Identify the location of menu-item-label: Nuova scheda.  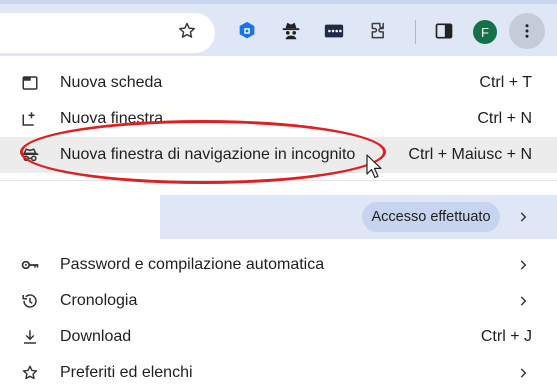
(111, 82).